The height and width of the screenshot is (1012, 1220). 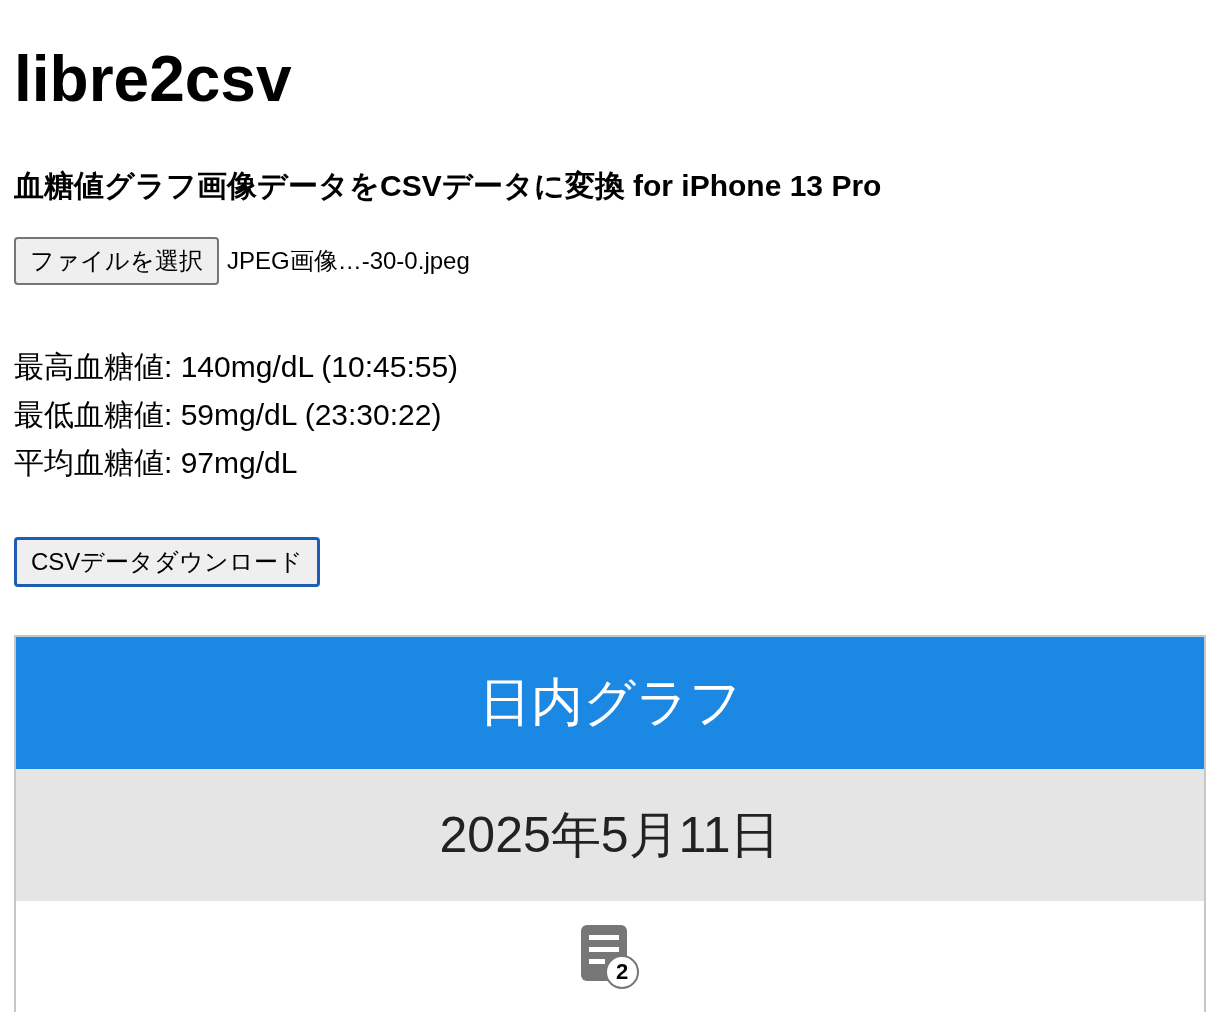 I want to click on stat-line: 最高血糖値: 140mg/dL (10:45:55), so click(x=237, y=367).